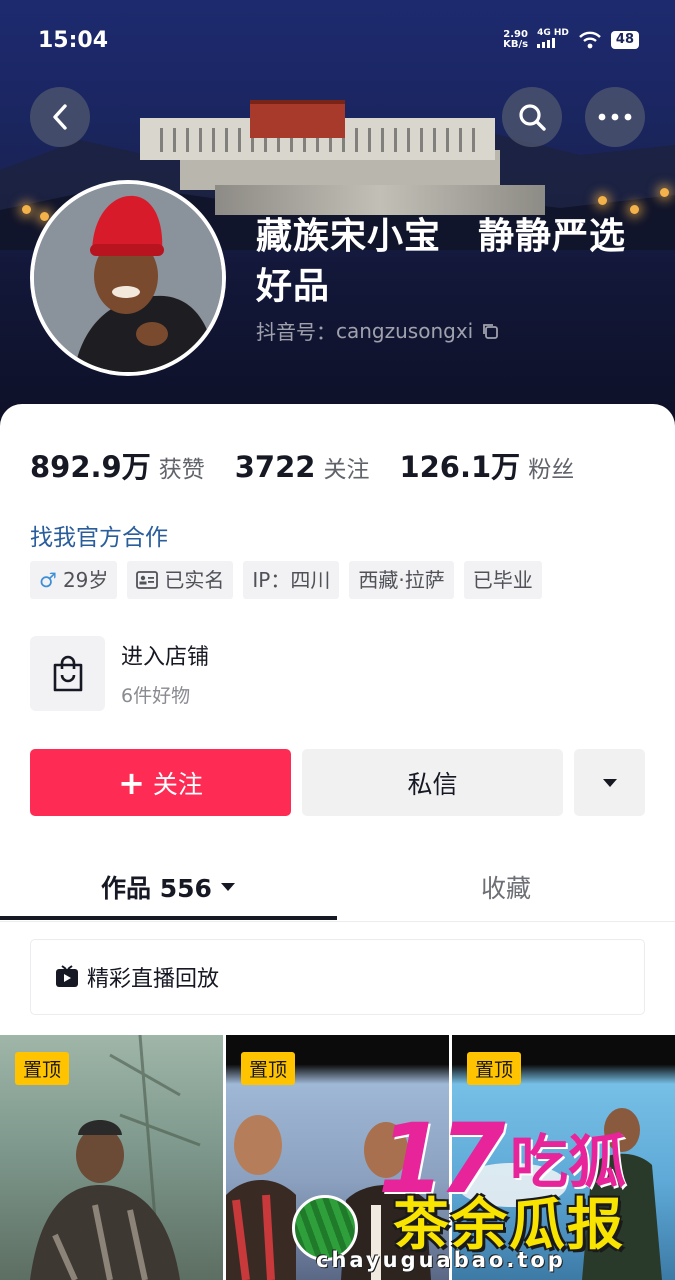  I want to click on speed-value: 2.90, so click(515, 34).